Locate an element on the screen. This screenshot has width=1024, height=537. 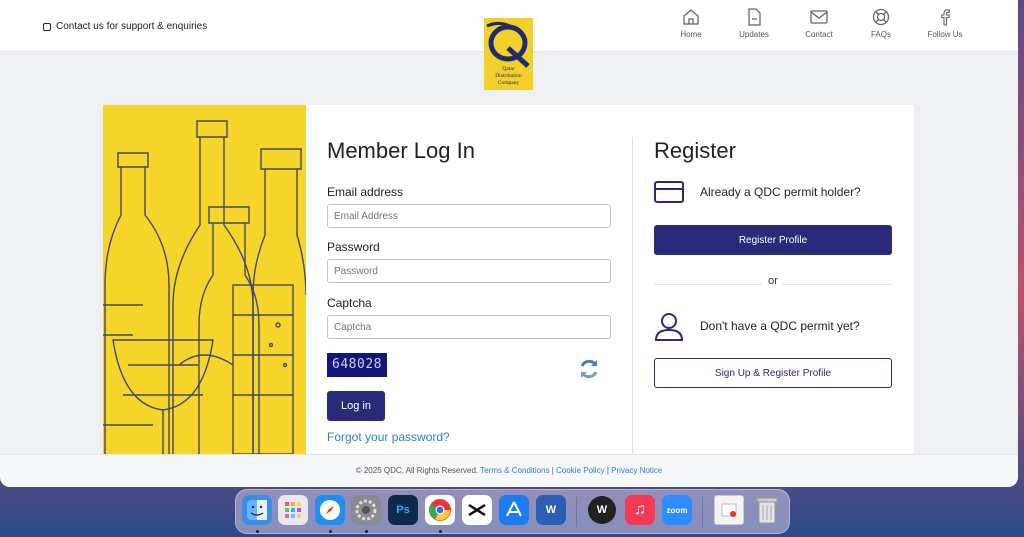
captcha-image: 648028 is located at coordinates (357, 365).